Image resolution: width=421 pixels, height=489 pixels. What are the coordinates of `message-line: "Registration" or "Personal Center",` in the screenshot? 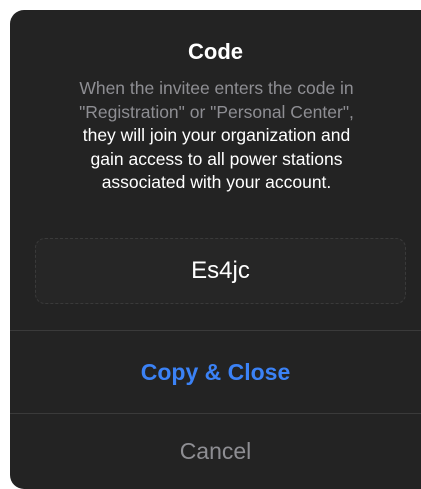 It's located at (216, 111).